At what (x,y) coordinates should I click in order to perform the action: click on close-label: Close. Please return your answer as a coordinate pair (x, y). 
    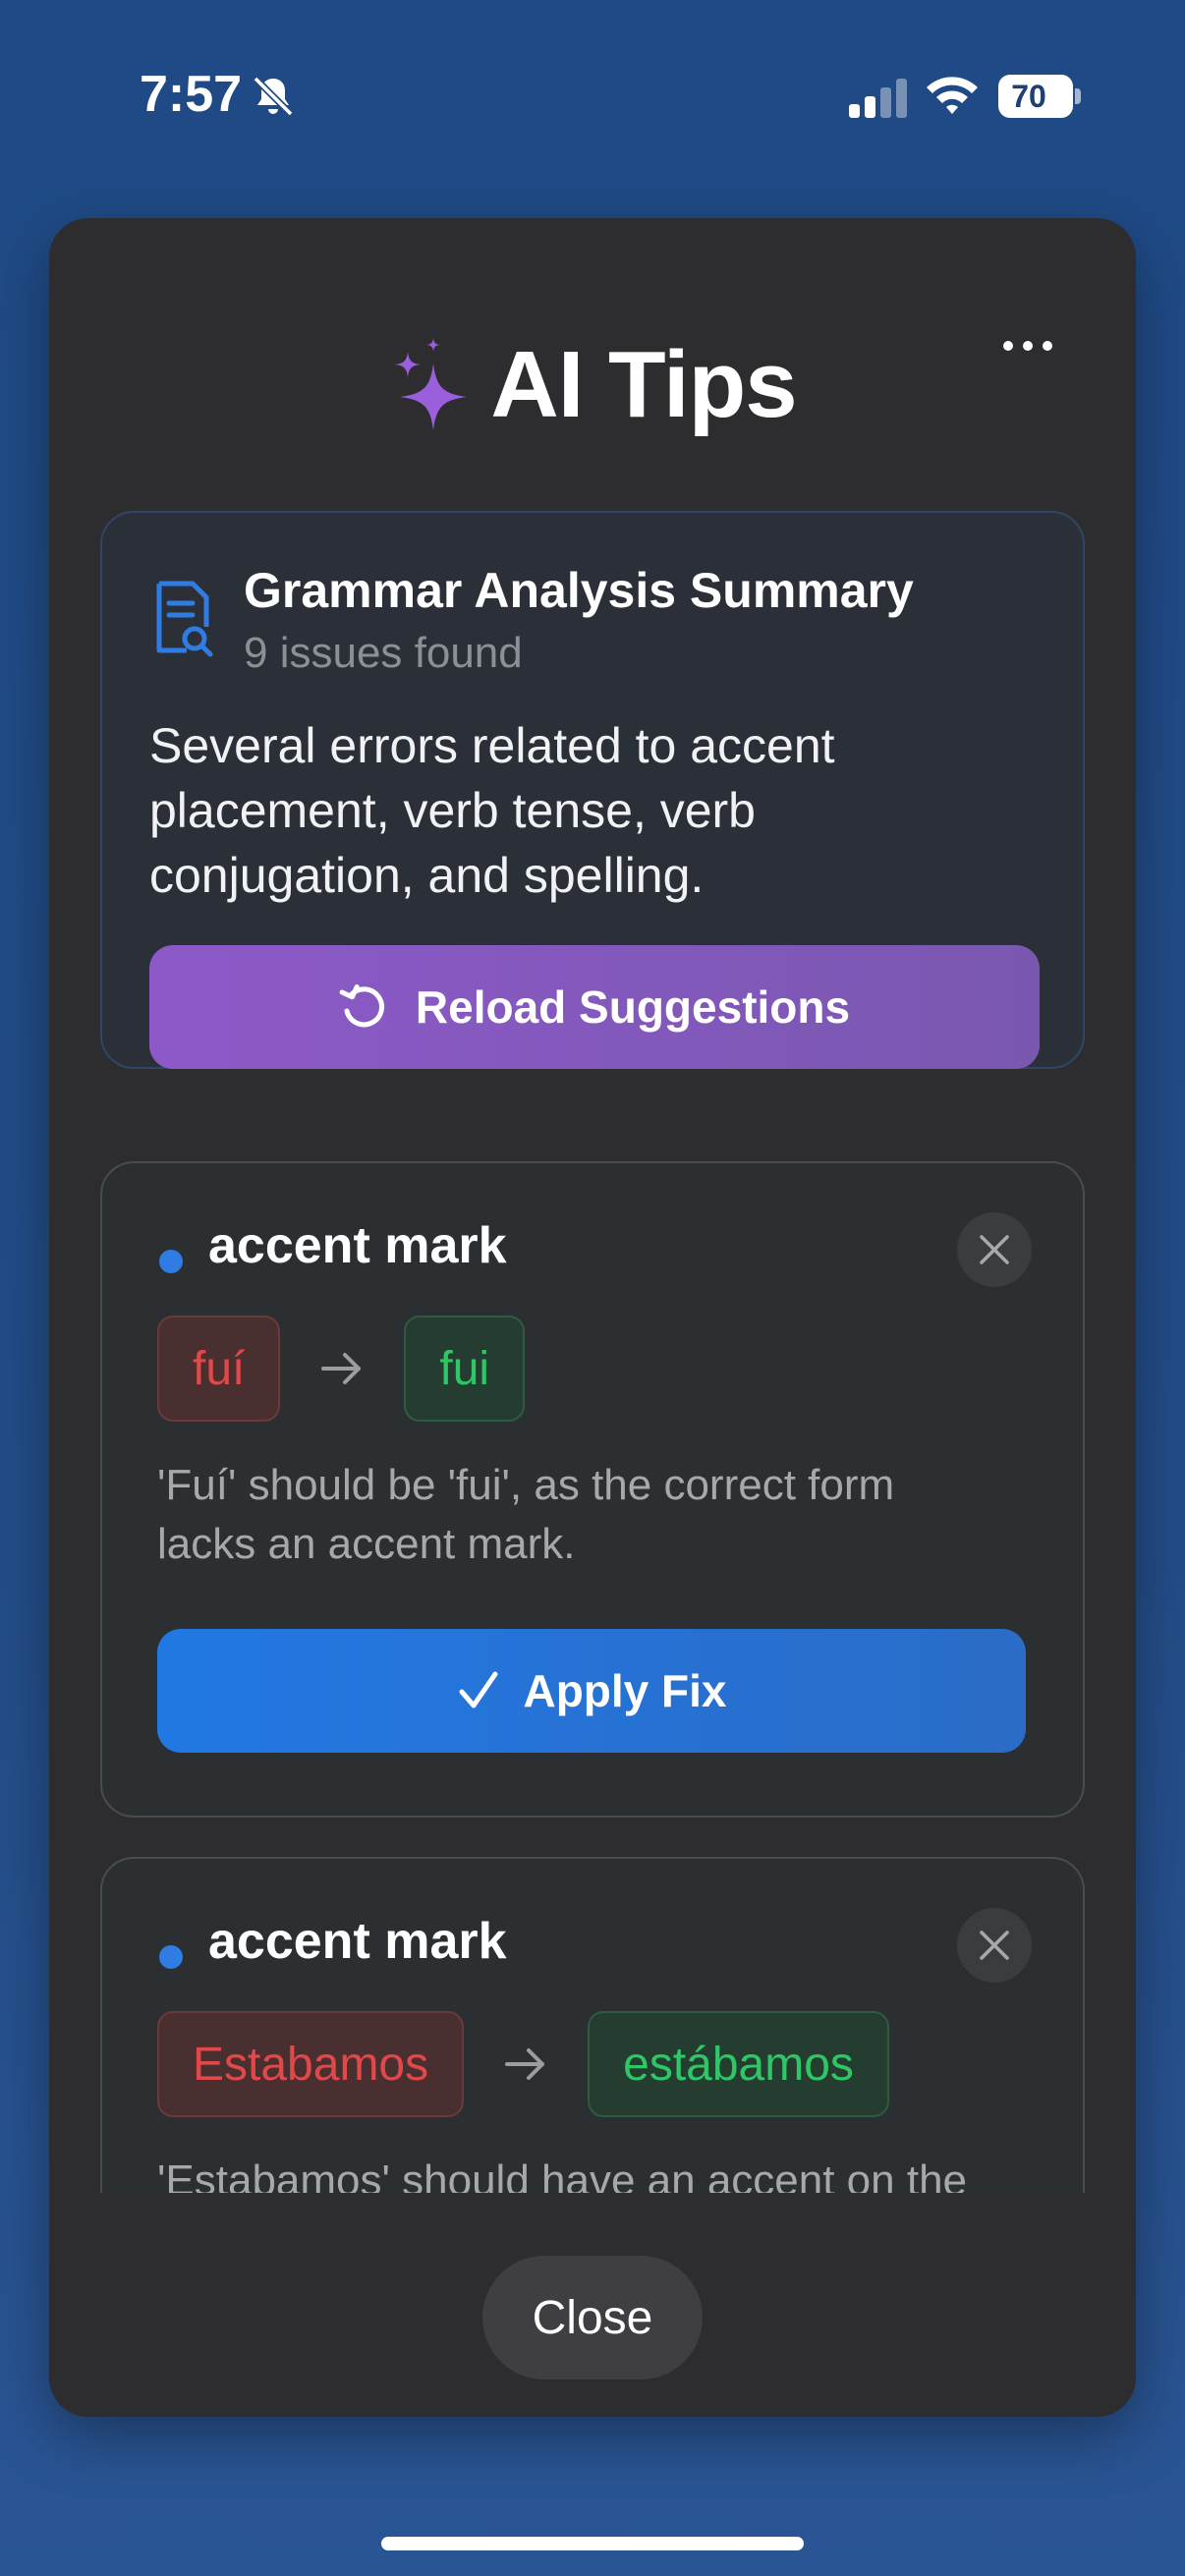
    Looking at the image, I should click on (592, 2317).